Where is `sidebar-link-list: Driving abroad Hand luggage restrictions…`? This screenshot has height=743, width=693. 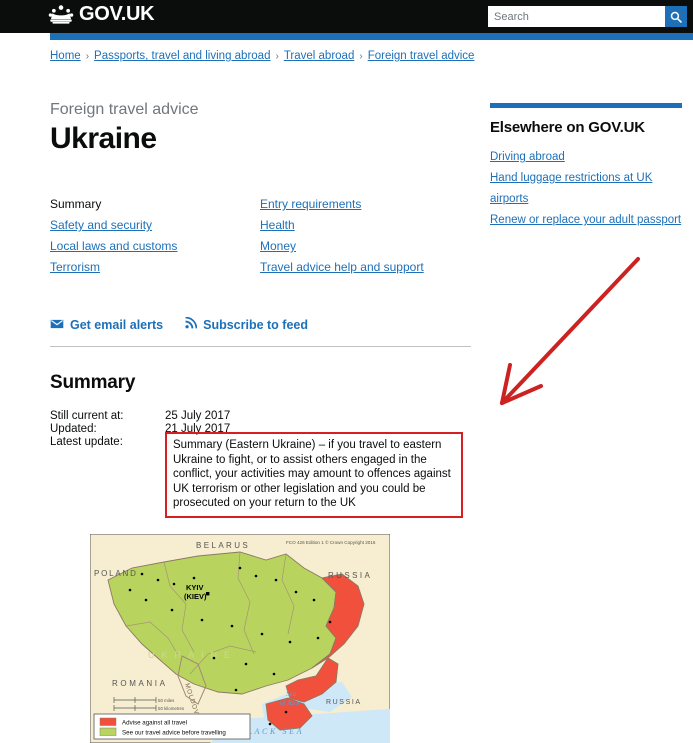 sidebar-link-list: Driving abroad Hand luggage restrictions… is located at coordinates (586, 189).